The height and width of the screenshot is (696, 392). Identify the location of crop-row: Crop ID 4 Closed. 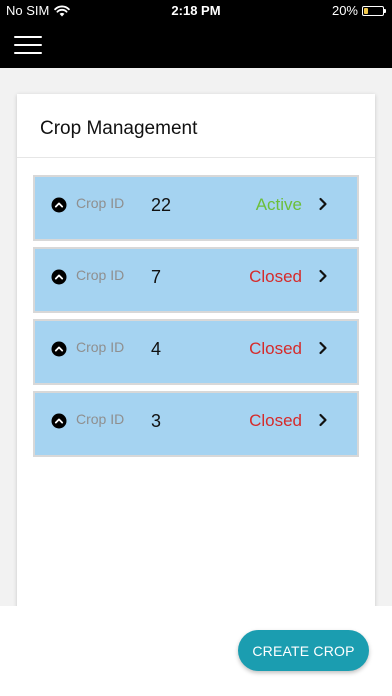
(196, 352).